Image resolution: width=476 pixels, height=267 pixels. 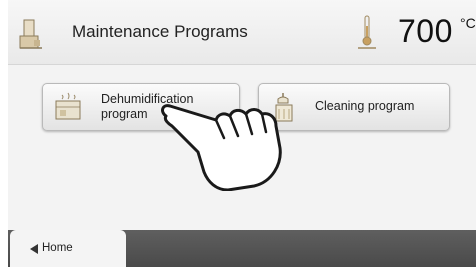 I want to click on pointing-hand-icon, so click(x=221, y=147).